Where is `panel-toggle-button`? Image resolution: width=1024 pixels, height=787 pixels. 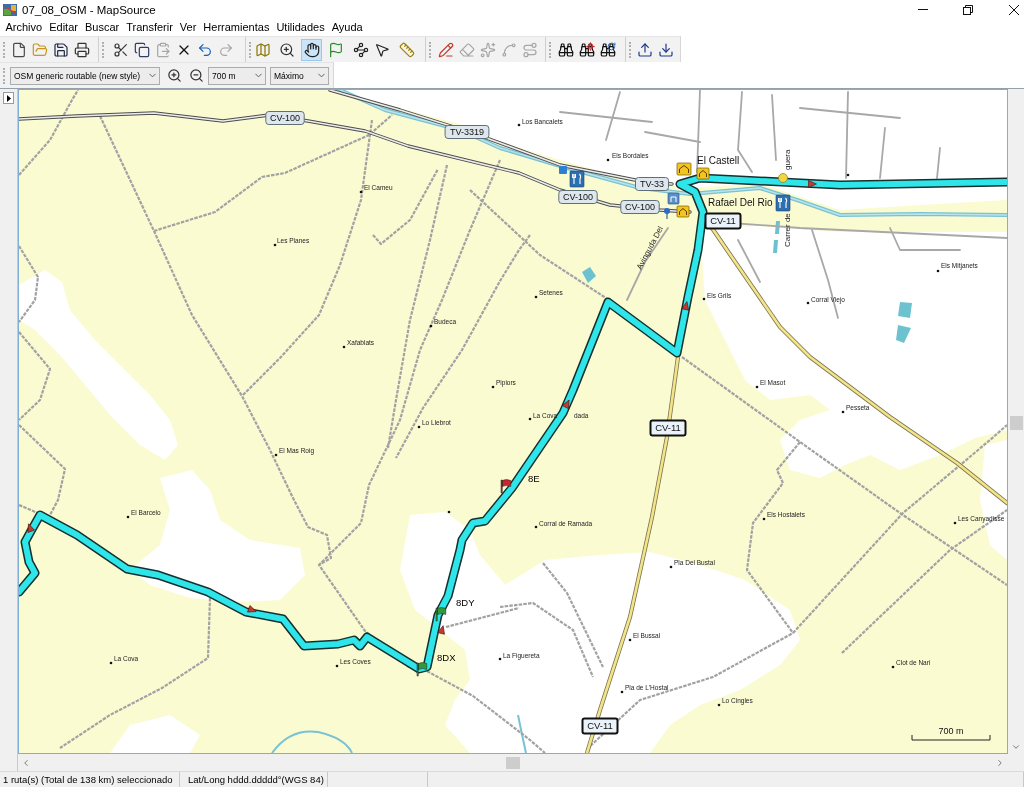
panel-toggle-button is located at coordinates (8, 98).